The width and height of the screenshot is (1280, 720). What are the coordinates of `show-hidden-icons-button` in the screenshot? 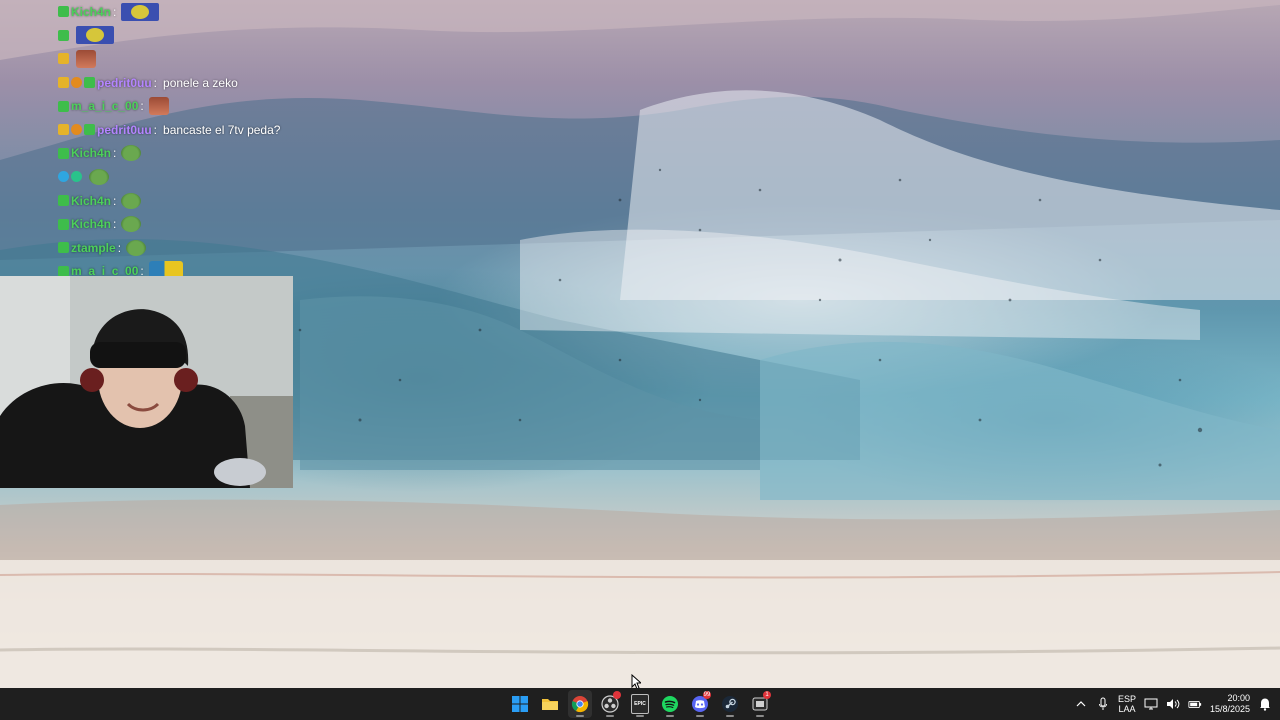 It's located at (1081, 704).